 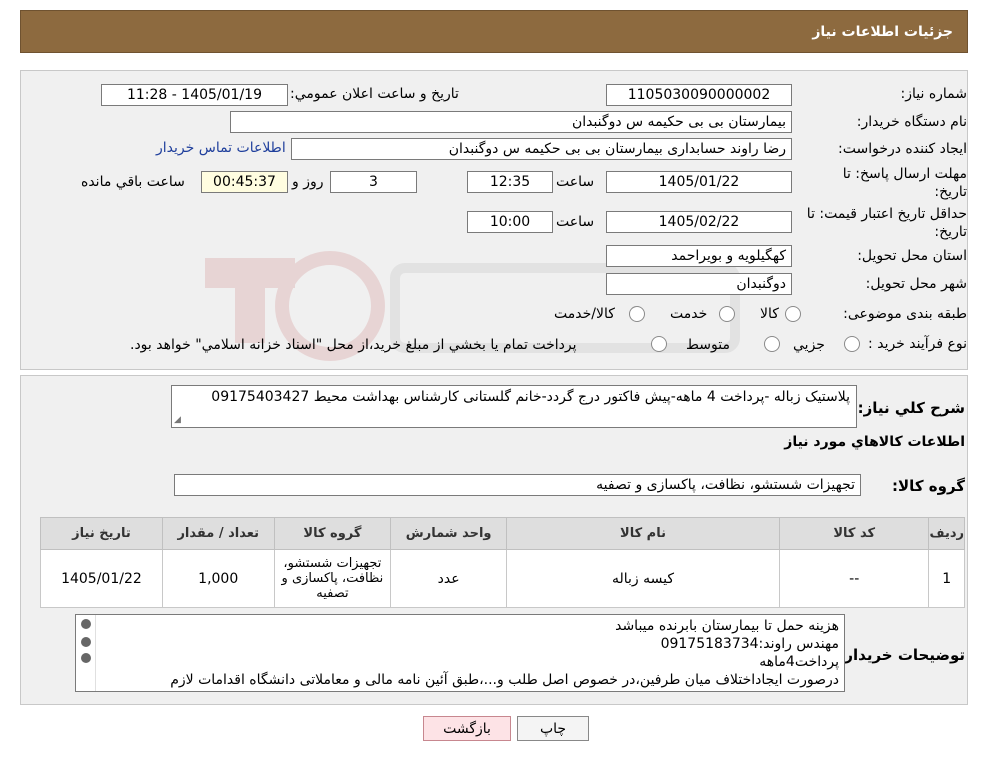 What do you see at coordinates (917, 344) in the screenshot?
I see `process-type-label: نوع فرآيند خريد :` at bounding box center [917, 344].